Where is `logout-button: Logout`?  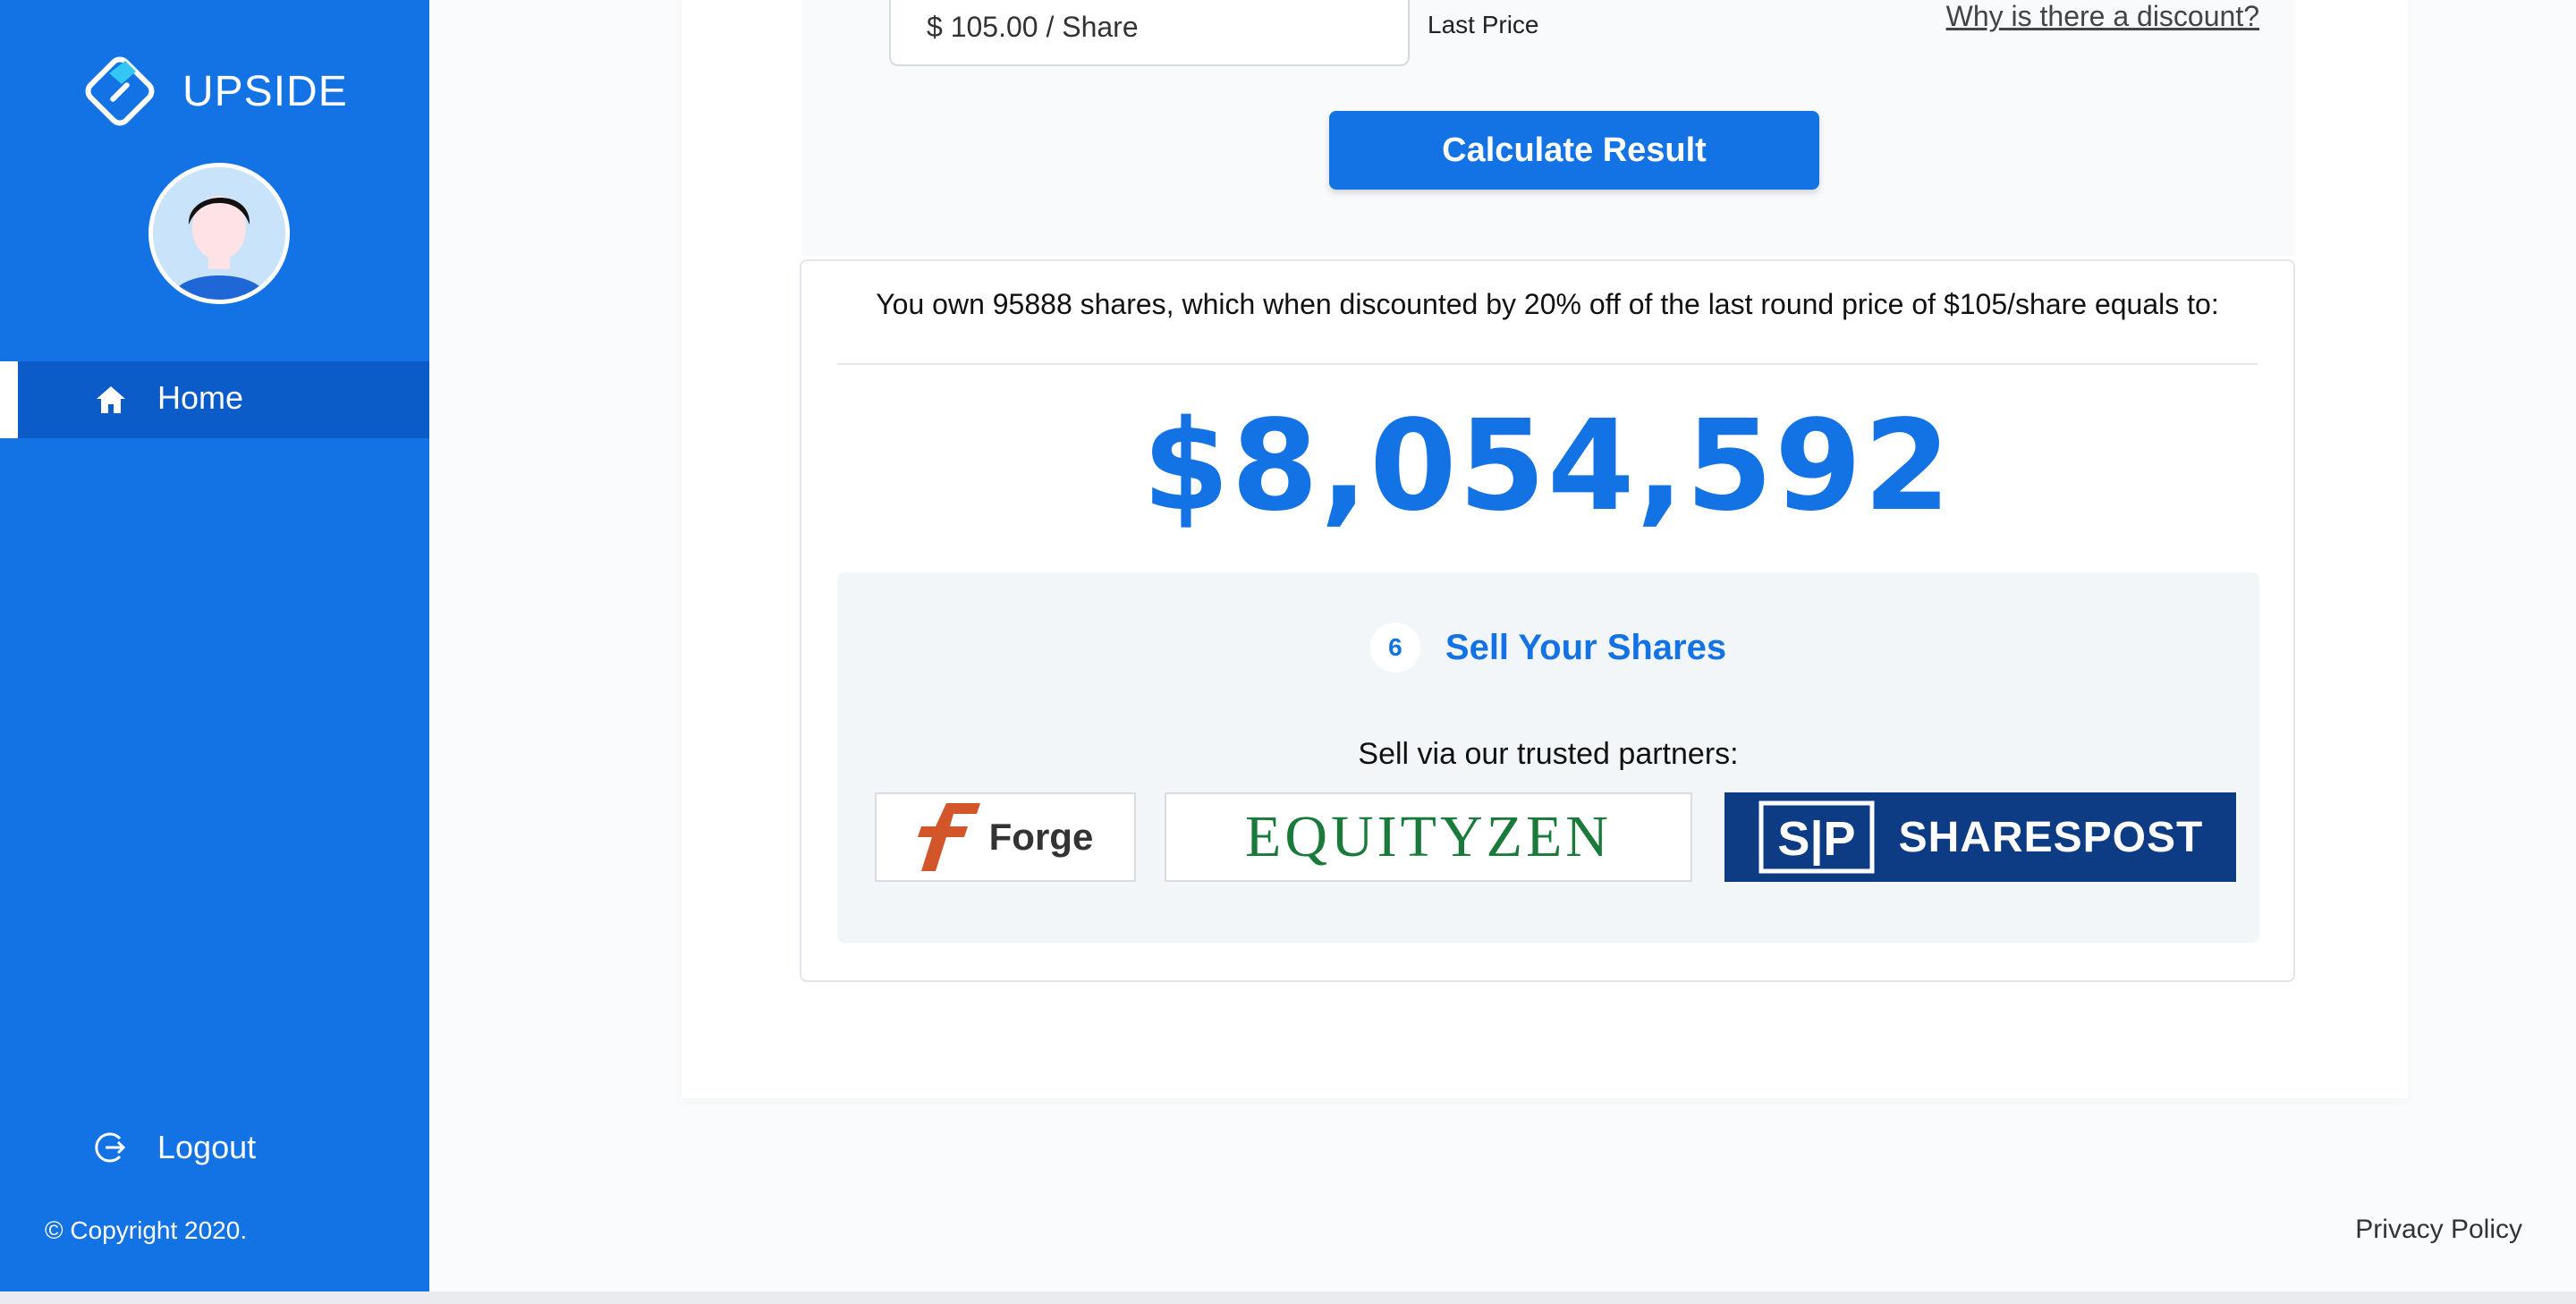 logout-button: Logout is located at coordinates (174, 1148).